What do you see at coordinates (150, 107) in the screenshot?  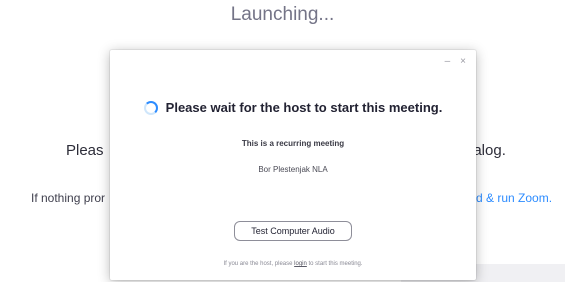 I see `loading-spinner-icon` at bounding box center [150, 107].